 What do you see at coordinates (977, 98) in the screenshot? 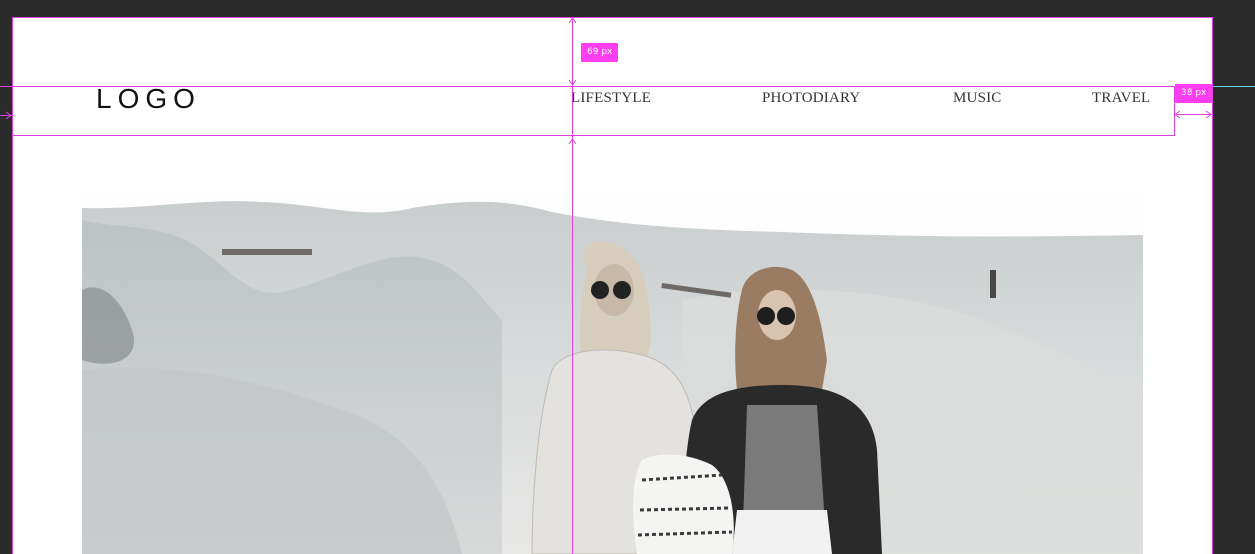
I see `nav-item-music: MUSIC` at bounding box center [977, 98].